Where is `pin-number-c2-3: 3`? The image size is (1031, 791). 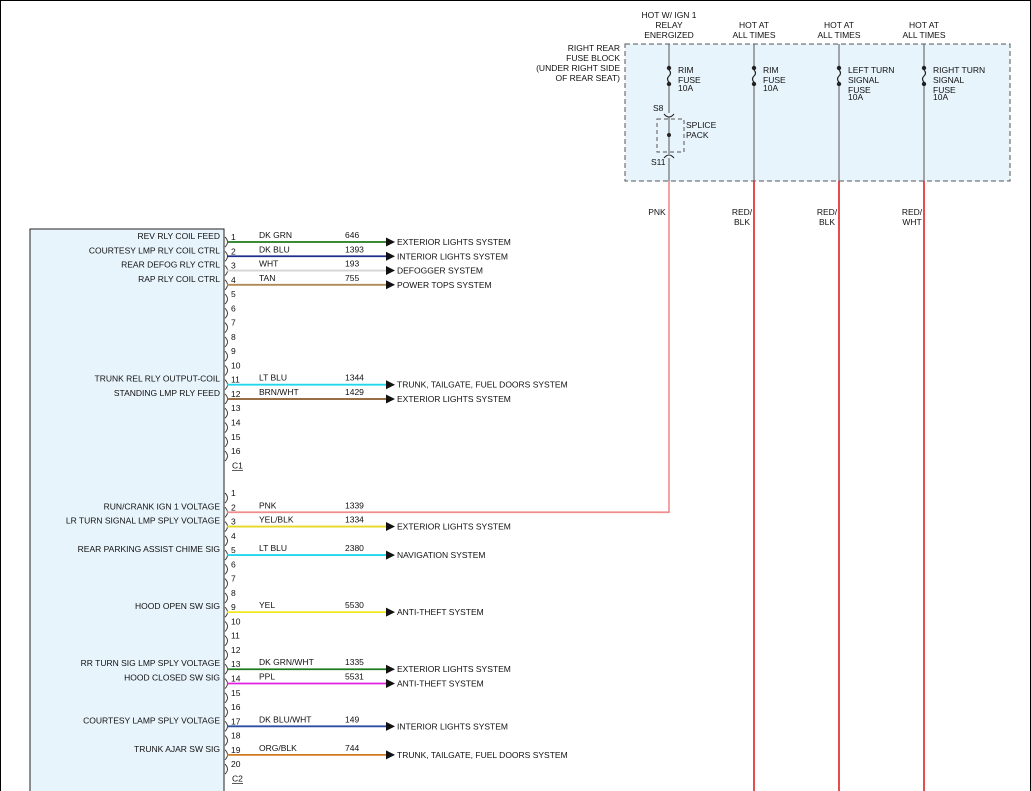 pin-number-c2-3: 3 is located at coordinates (233, 522).